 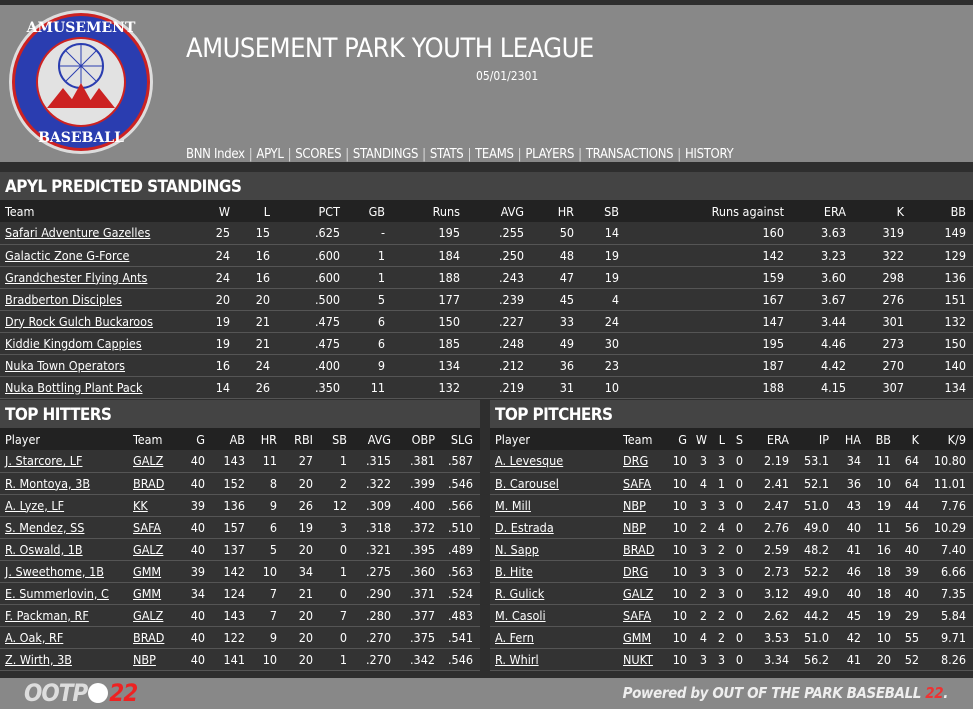 I want to click on column-header: HA, so click(x=852, y=439).